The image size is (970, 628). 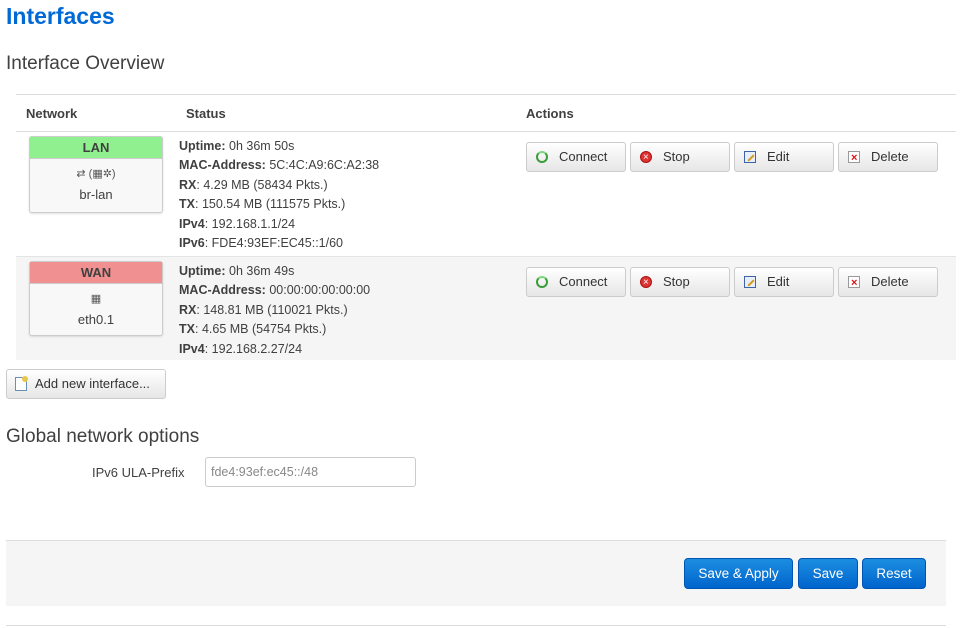 What do you see at coordinates (273, 204) in the screenshot?
I see `tx-value: 150.54 MB (111575 Pkts.)` at bounding box center [273, 204].